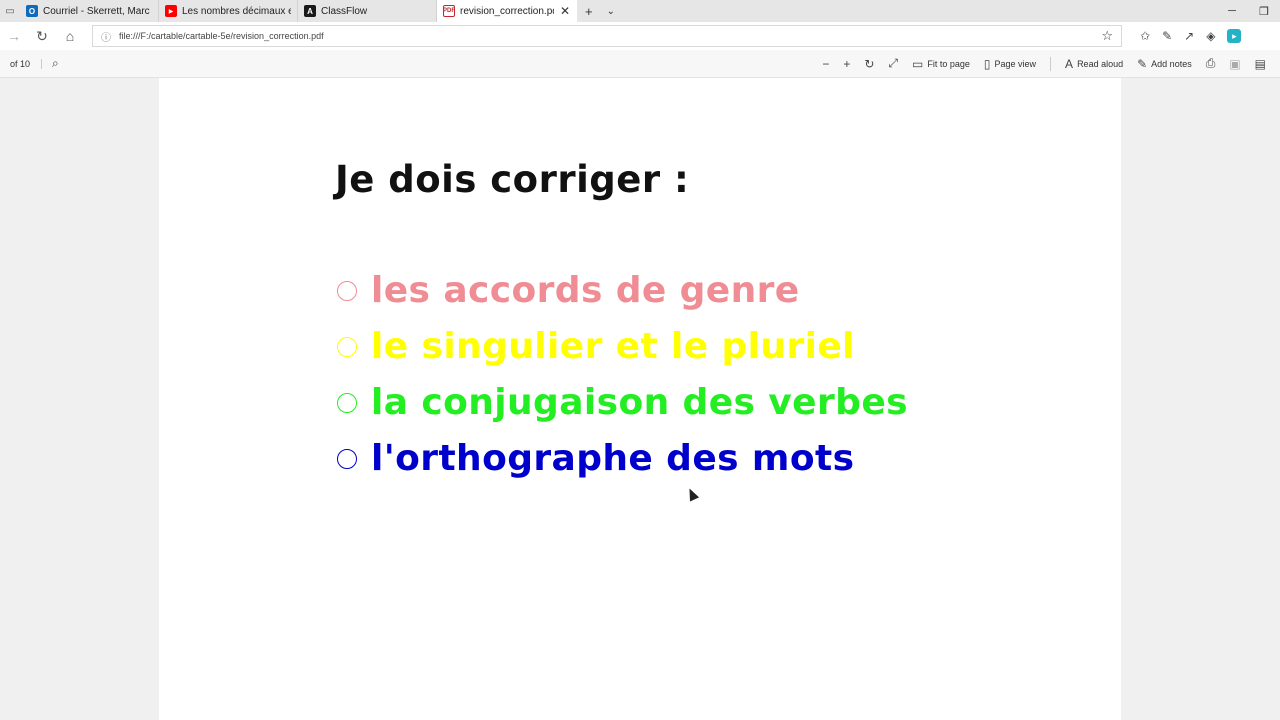 This screenshot has height=720, width=1280. Describe the element at coordinates (1069, 63) in the screenshot. I see `read-aloud-icon: A` at that location.